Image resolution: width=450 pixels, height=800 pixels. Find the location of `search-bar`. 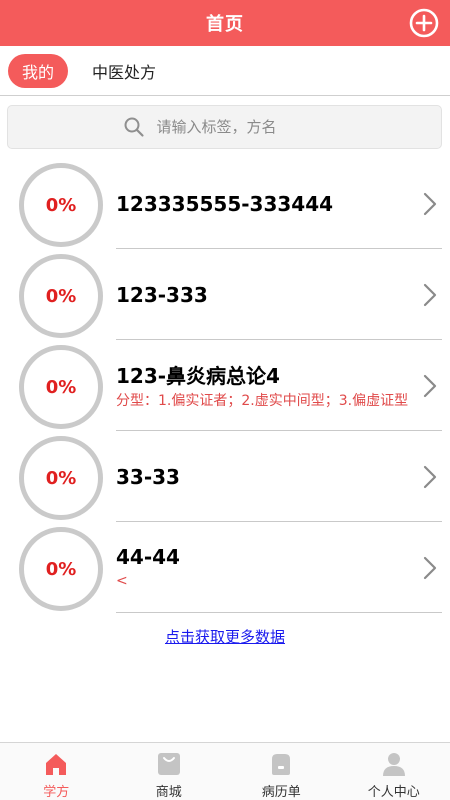

search-bar is located at coordinates (224, 127).